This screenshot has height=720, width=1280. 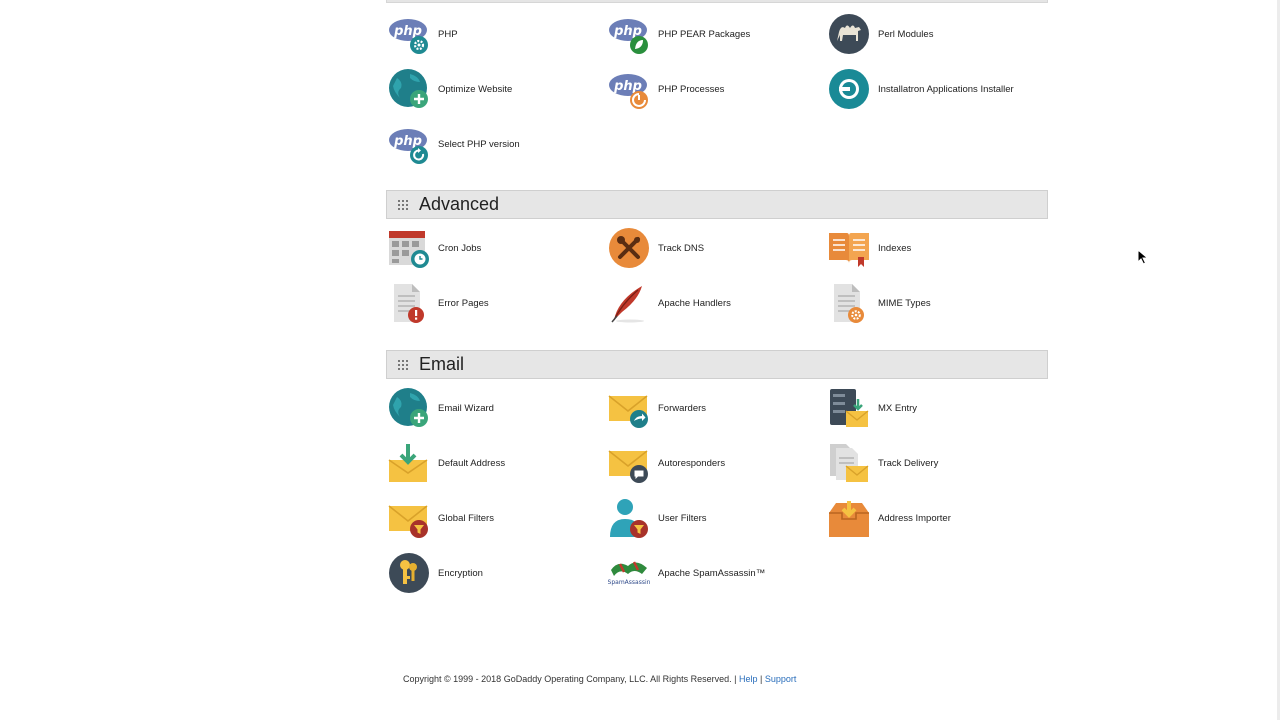 What do you see at coordinates (409, 573) in the screenshot?
I see `keys-icon` at bounding box center [409, 573].